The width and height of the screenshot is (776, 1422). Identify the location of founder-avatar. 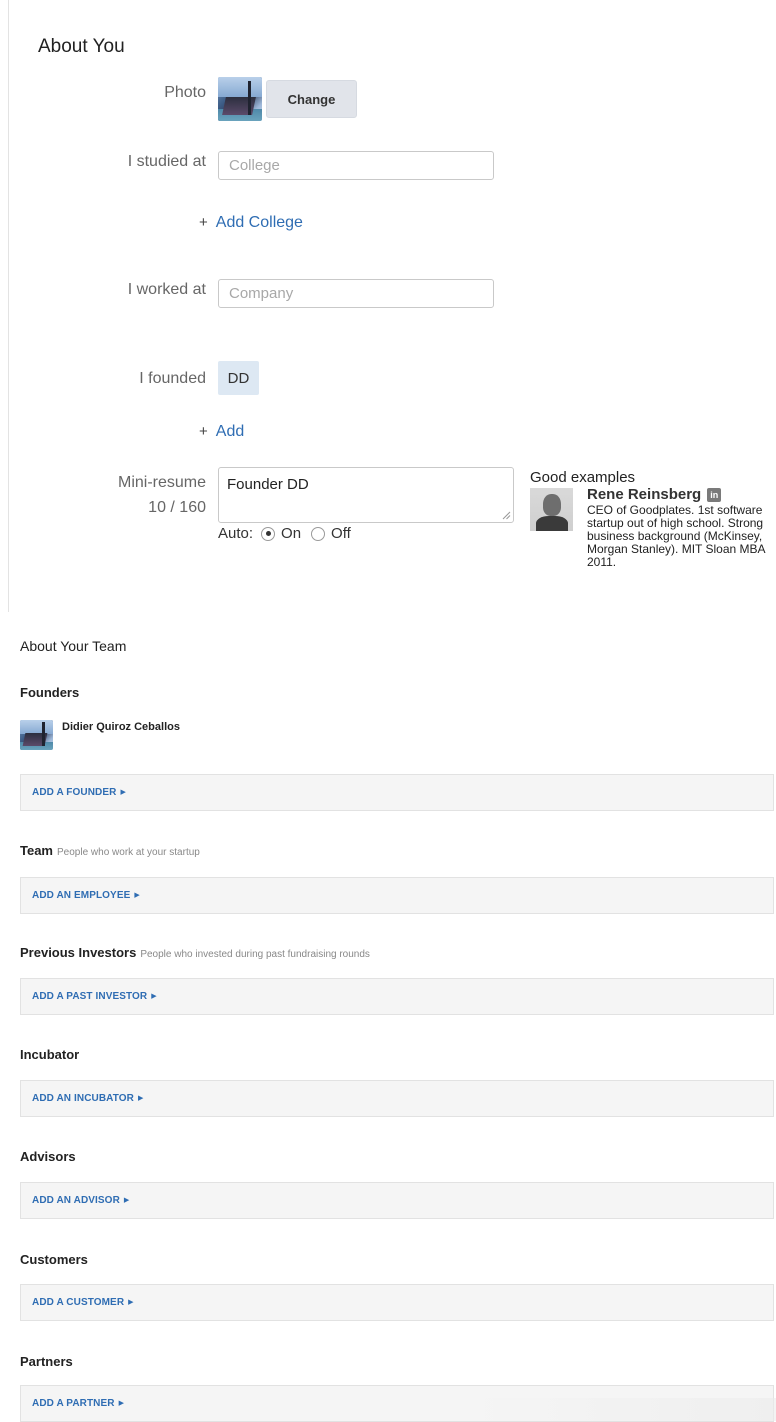
(36, 735).